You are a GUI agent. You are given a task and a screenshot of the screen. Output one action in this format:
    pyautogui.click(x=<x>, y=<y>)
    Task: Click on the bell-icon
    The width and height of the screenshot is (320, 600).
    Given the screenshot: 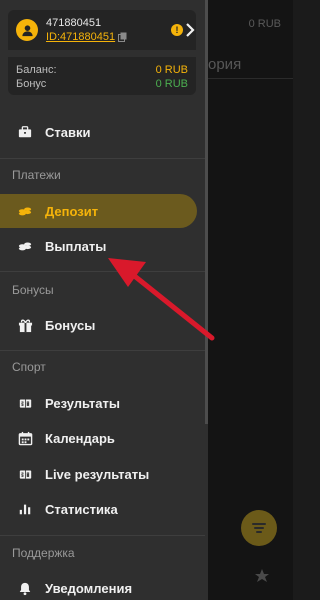 What is the action you would take?
    pyautogui.click(x=25, y=588)
    